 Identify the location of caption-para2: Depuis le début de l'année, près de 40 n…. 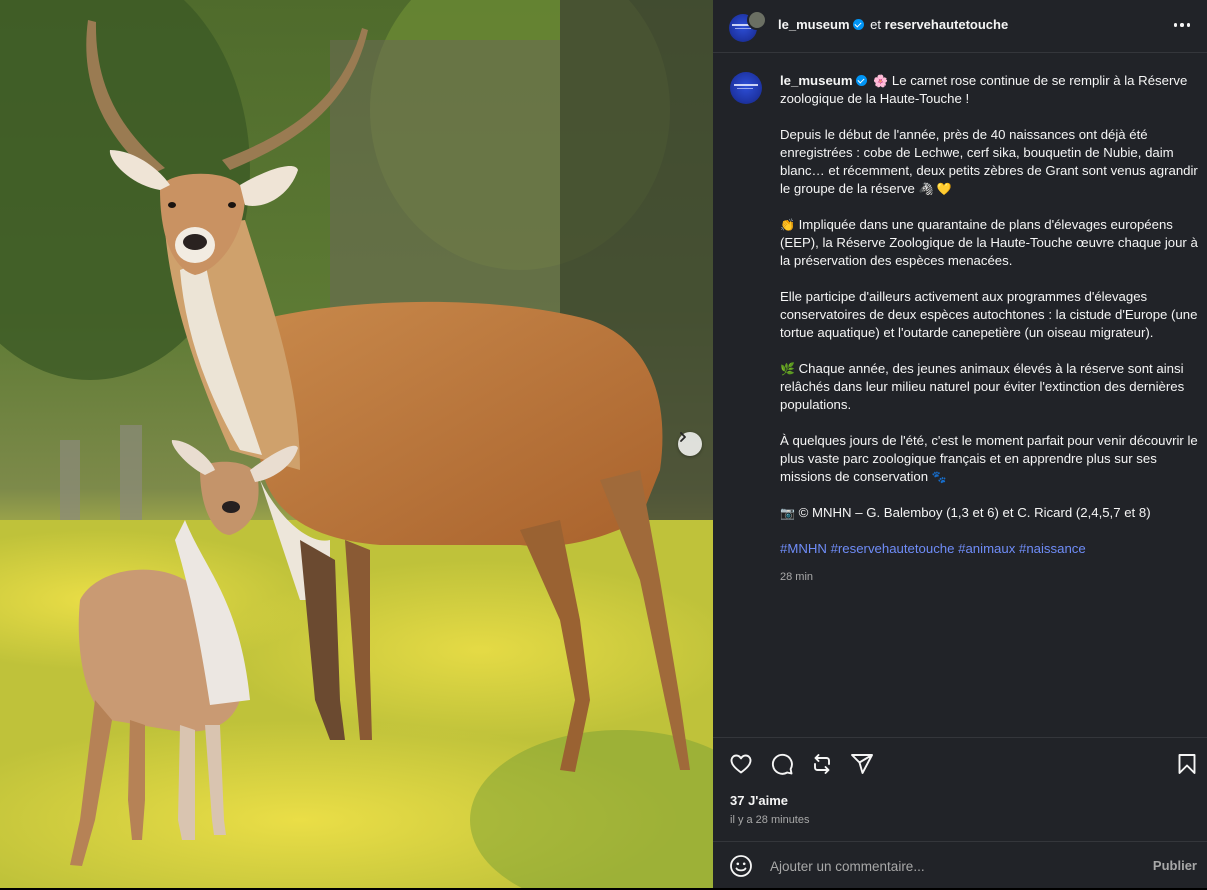
(989, 161).